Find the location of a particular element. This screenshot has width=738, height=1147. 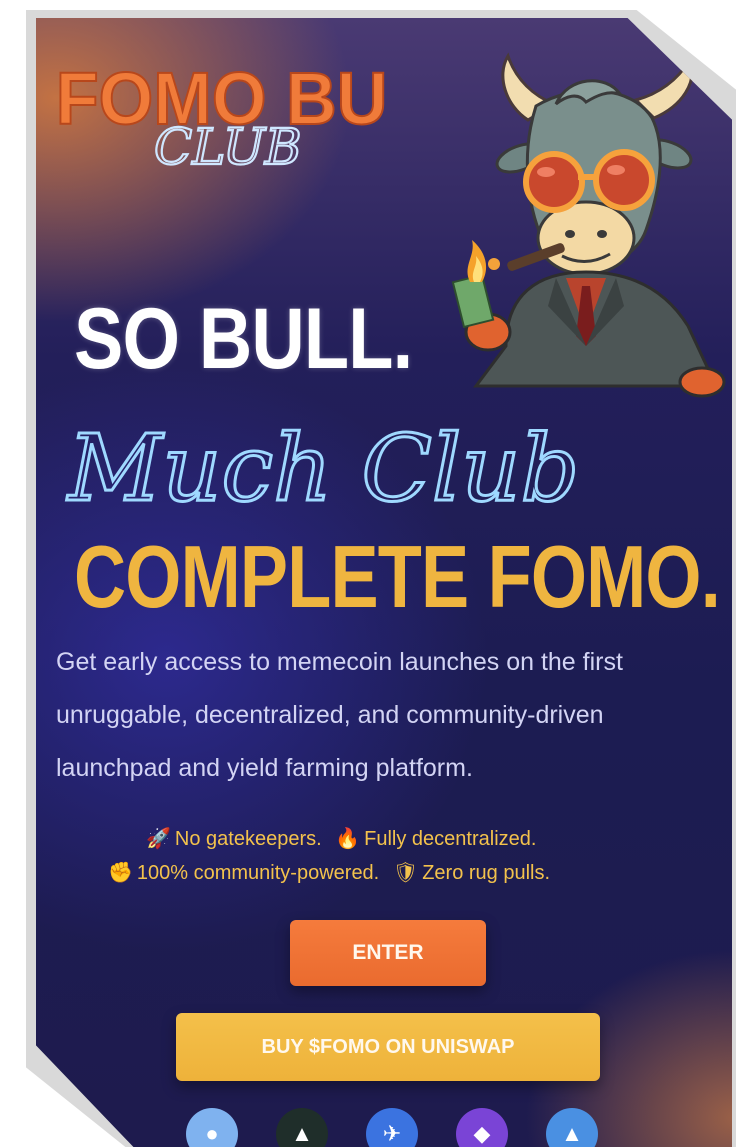

social-links: ● ▲ ✈ ◆ ▲ is located at coordinates (416, 1123).